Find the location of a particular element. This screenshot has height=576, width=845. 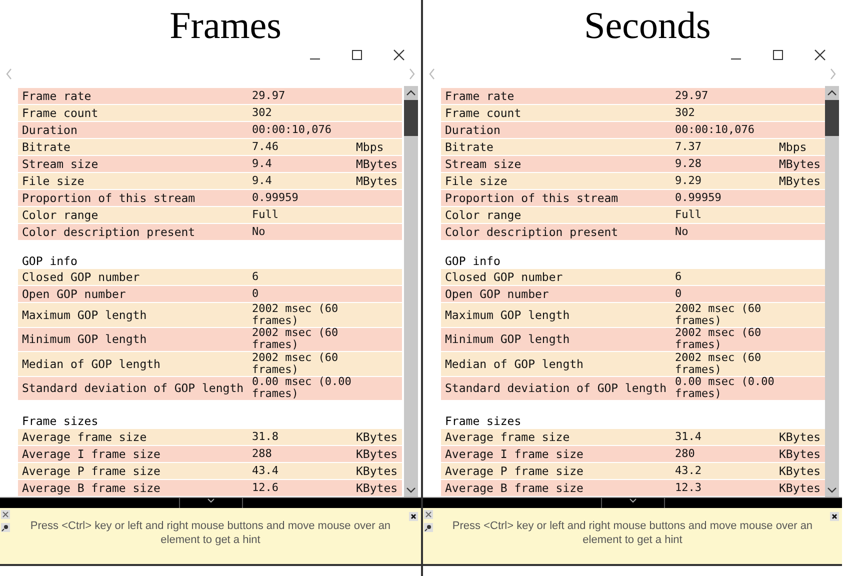

panel-heading: Frames is located at coordinates (225, 26).